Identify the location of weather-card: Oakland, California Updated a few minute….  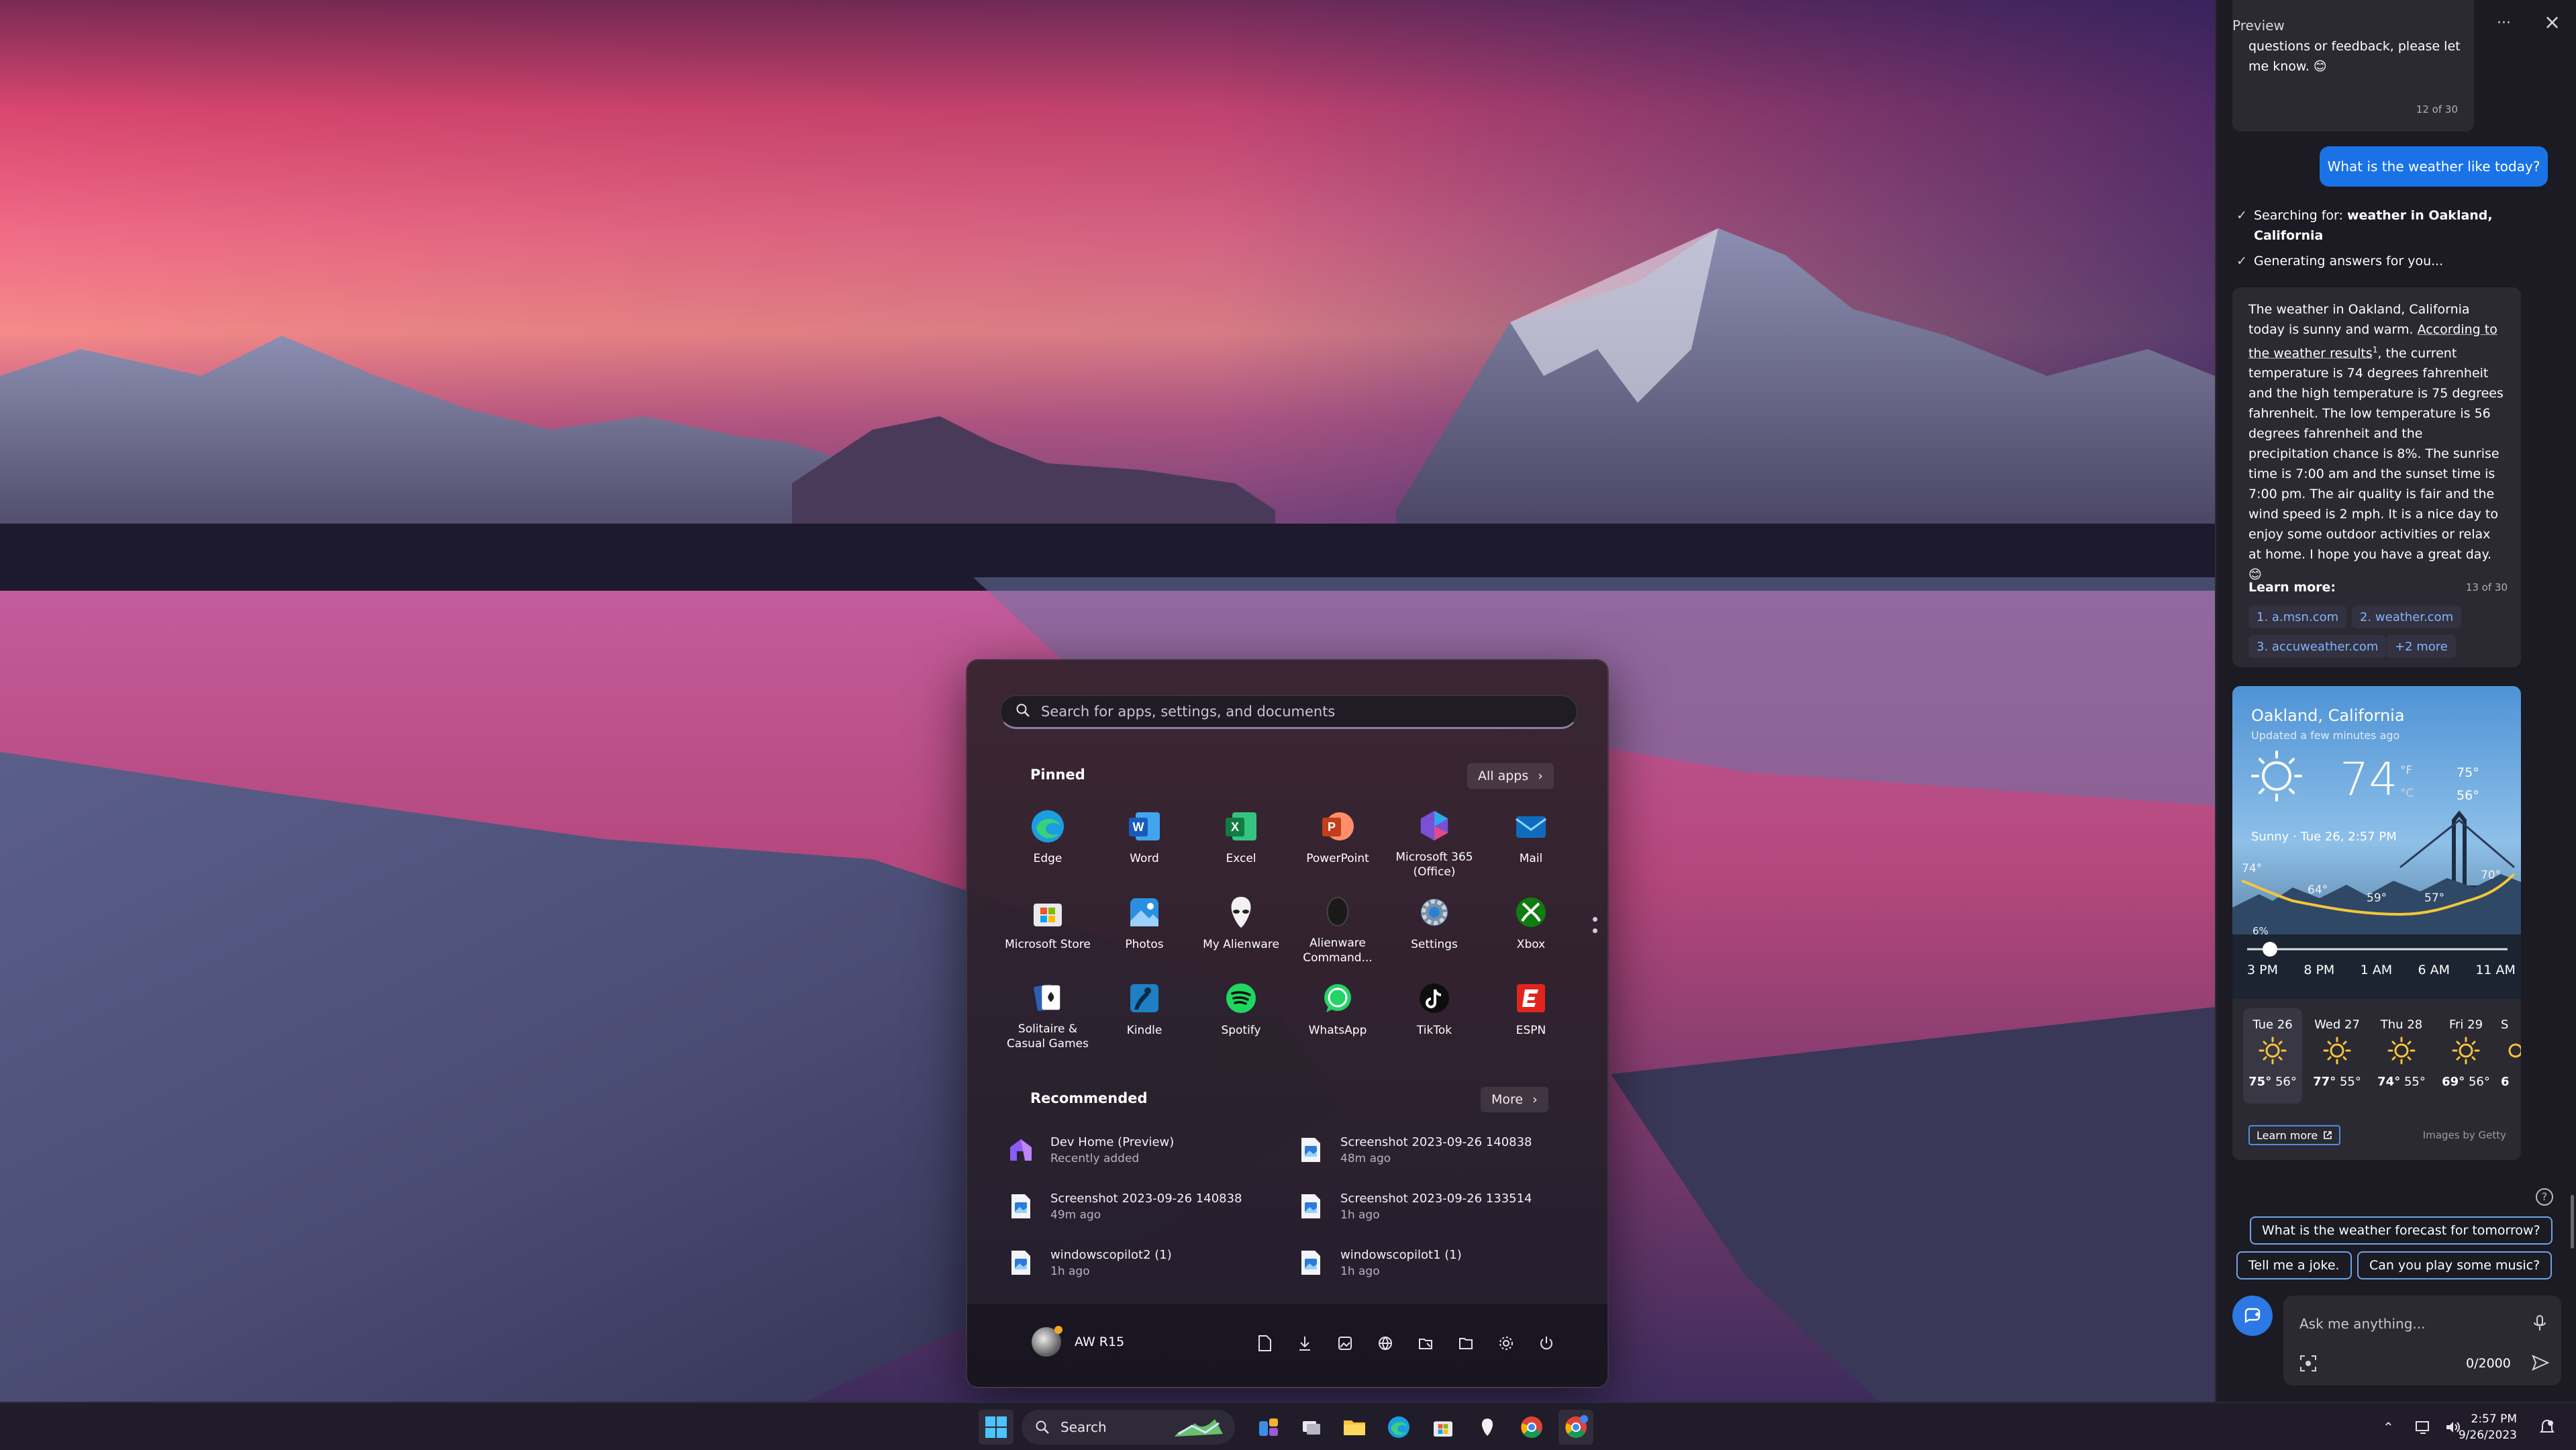
(2376, 923).